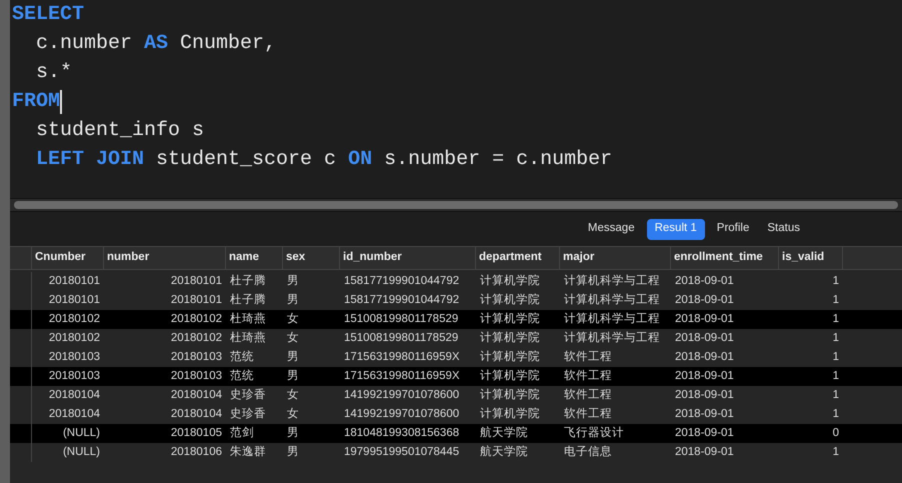 The image size is (902, 483). Describe the element at coordinates (242, 433) in the screenshot. I see `table-cell-text: 范剑` at that location.